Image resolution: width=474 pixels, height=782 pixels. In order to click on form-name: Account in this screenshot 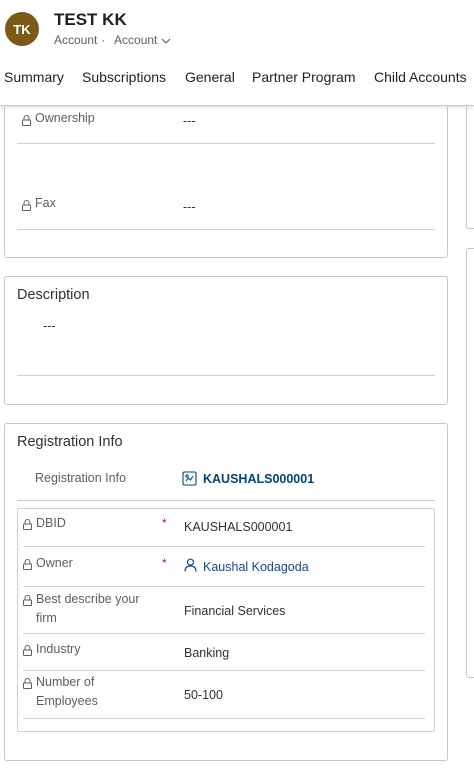, I will do `click(136, 40)`.